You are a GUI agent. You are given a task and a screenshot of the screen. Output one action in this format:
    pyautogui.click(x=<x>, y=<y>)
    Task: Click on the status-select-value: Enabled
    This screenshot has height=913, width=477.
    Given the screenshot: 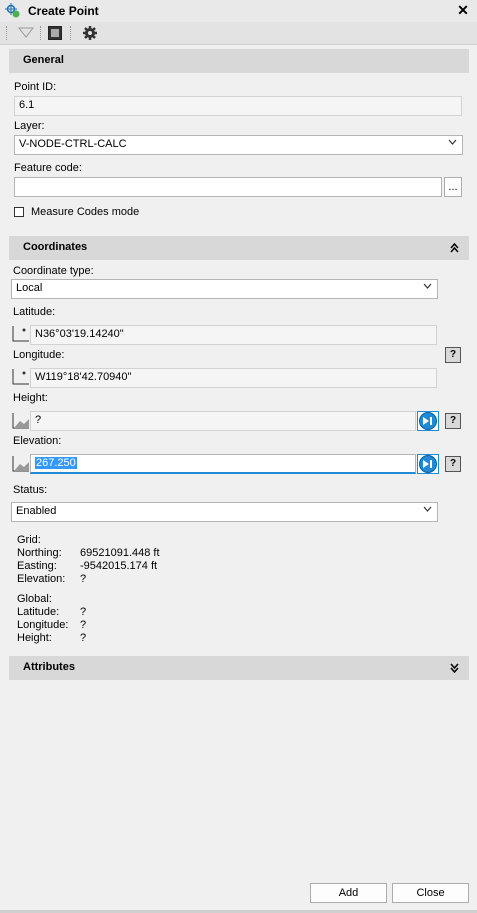 What is the action you would take?
    pyautogui.click(x=36, y=511)
    